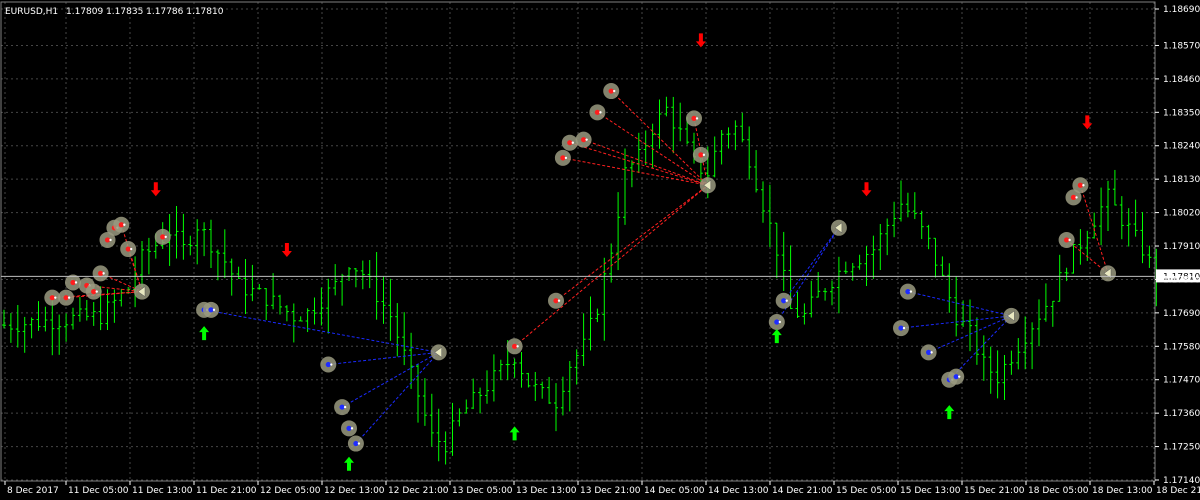 This screenshot has width=1200, height=500. I want to click on y-tick-label: 1.17470, so click(1181, 381).